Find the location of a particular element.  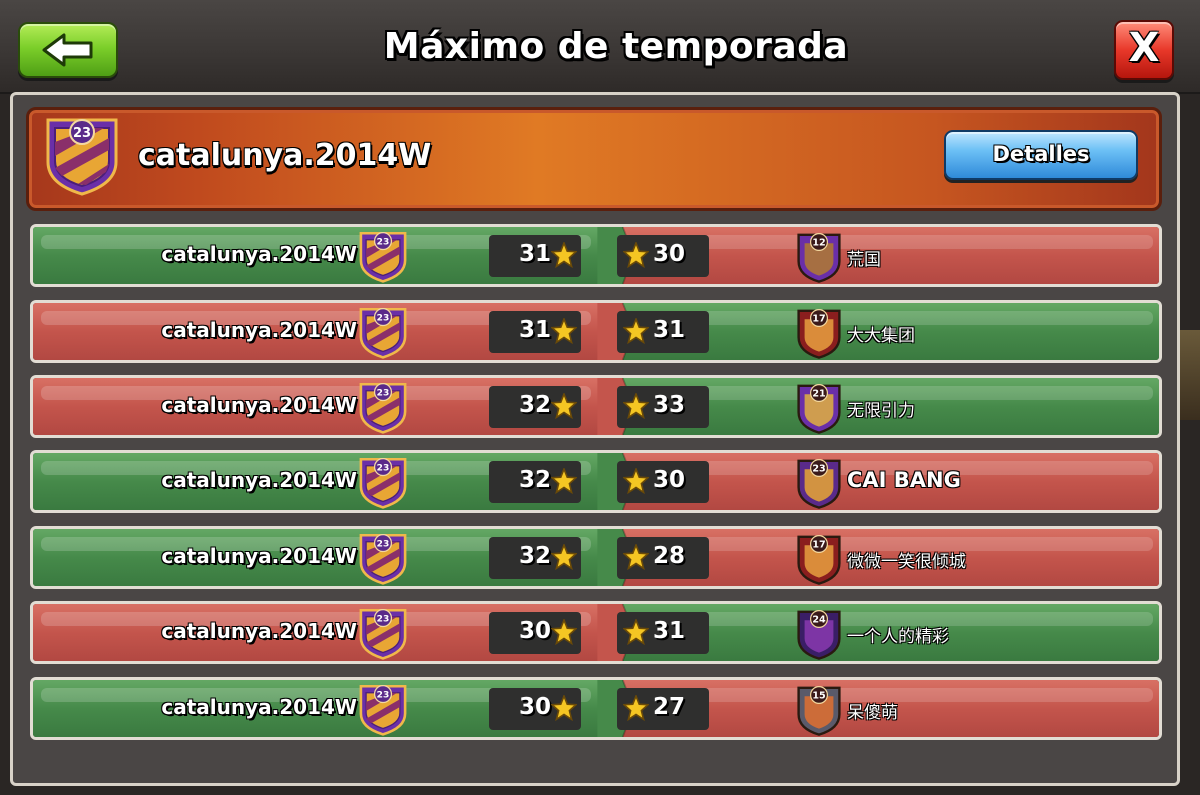

opponent-level: 15 is located at coordinates (818, 696).